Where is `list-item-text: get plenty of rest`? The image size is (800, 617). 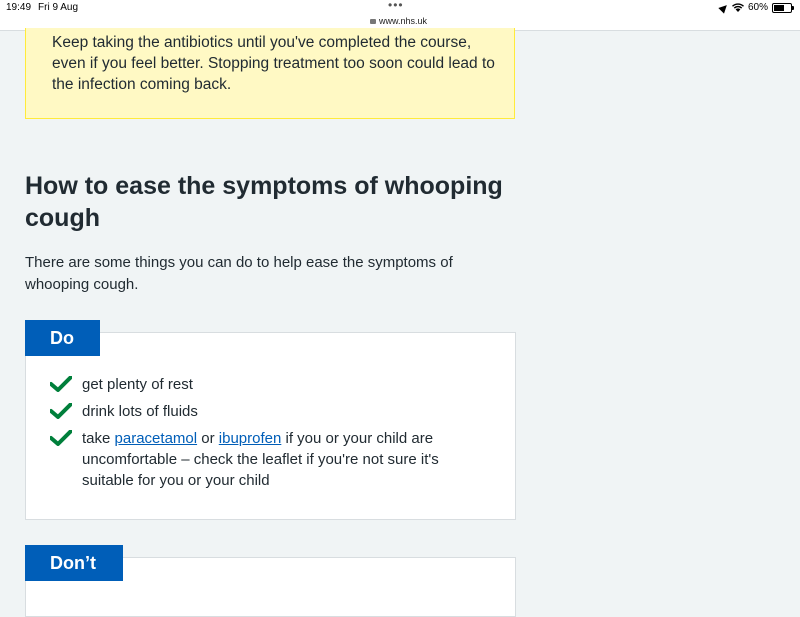 list-item-text: get plenty of rest is located at coordinates (137, 384).